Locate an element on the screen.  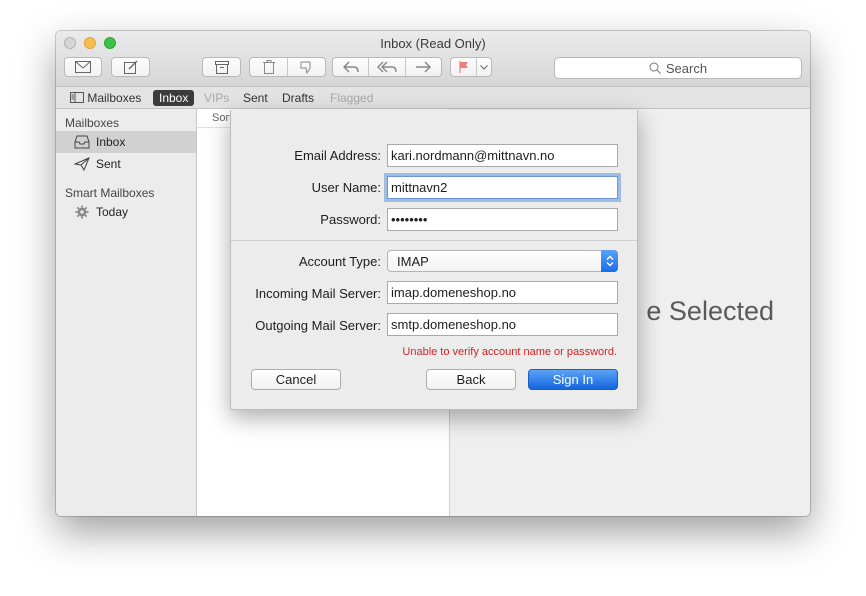
envelope-icon is located at coordinates (83, 67).